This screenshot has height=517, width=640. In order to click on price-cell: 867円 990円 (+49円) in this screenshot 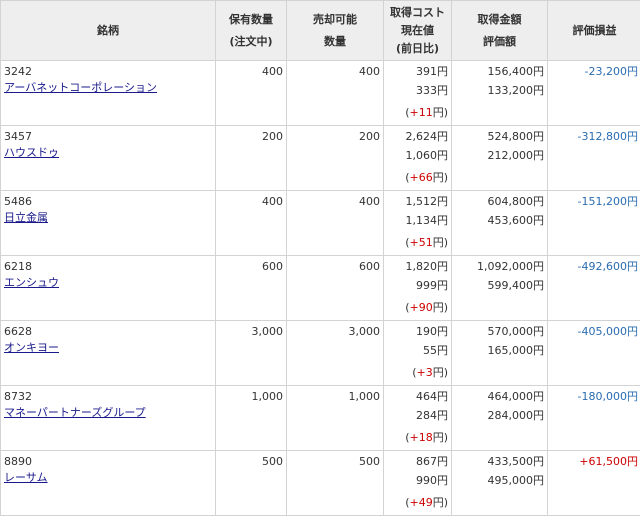, I will do `click(417, 483)`.